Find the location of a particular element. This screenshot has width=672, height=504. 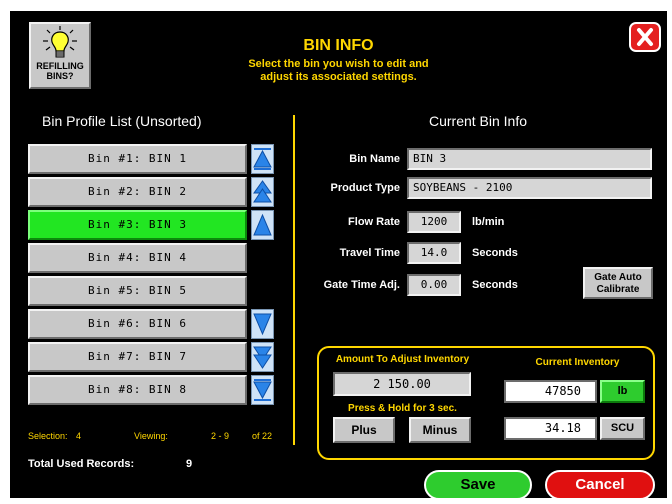

flow-rate-label: Flow Rate is located at coordinates (374, 222).